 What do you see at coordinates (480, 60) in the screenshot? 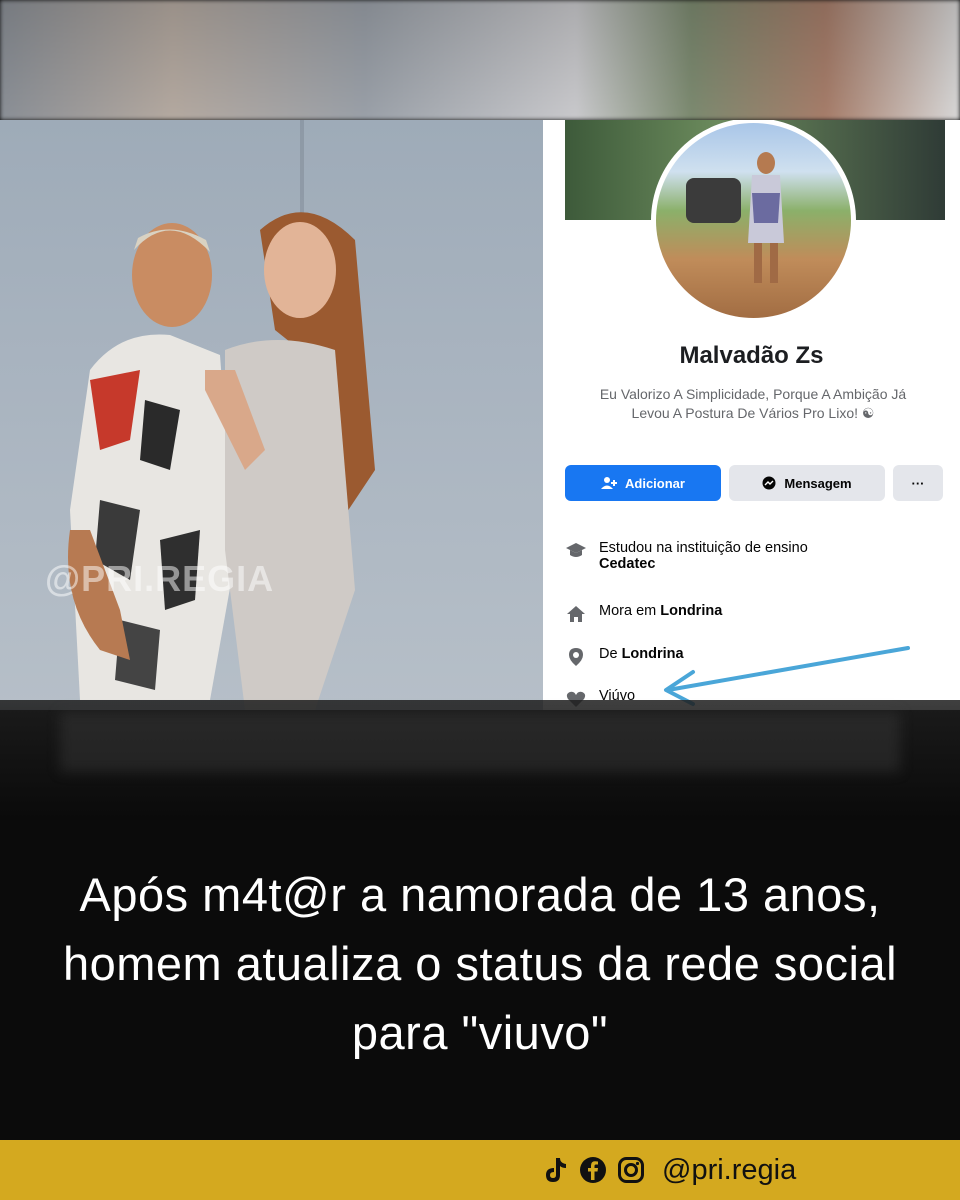
I see `blurred-top-background` at bounding box center [480, 60].